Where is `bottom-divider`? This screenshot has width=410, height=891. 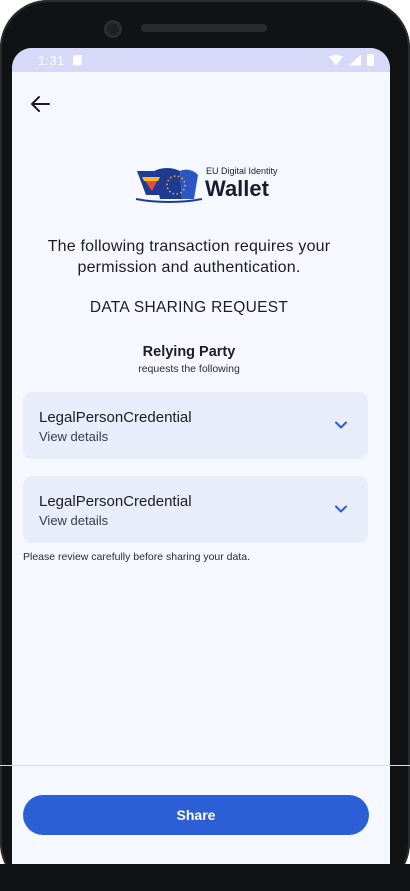 bottom-divider is located at coordinates (205, 765).